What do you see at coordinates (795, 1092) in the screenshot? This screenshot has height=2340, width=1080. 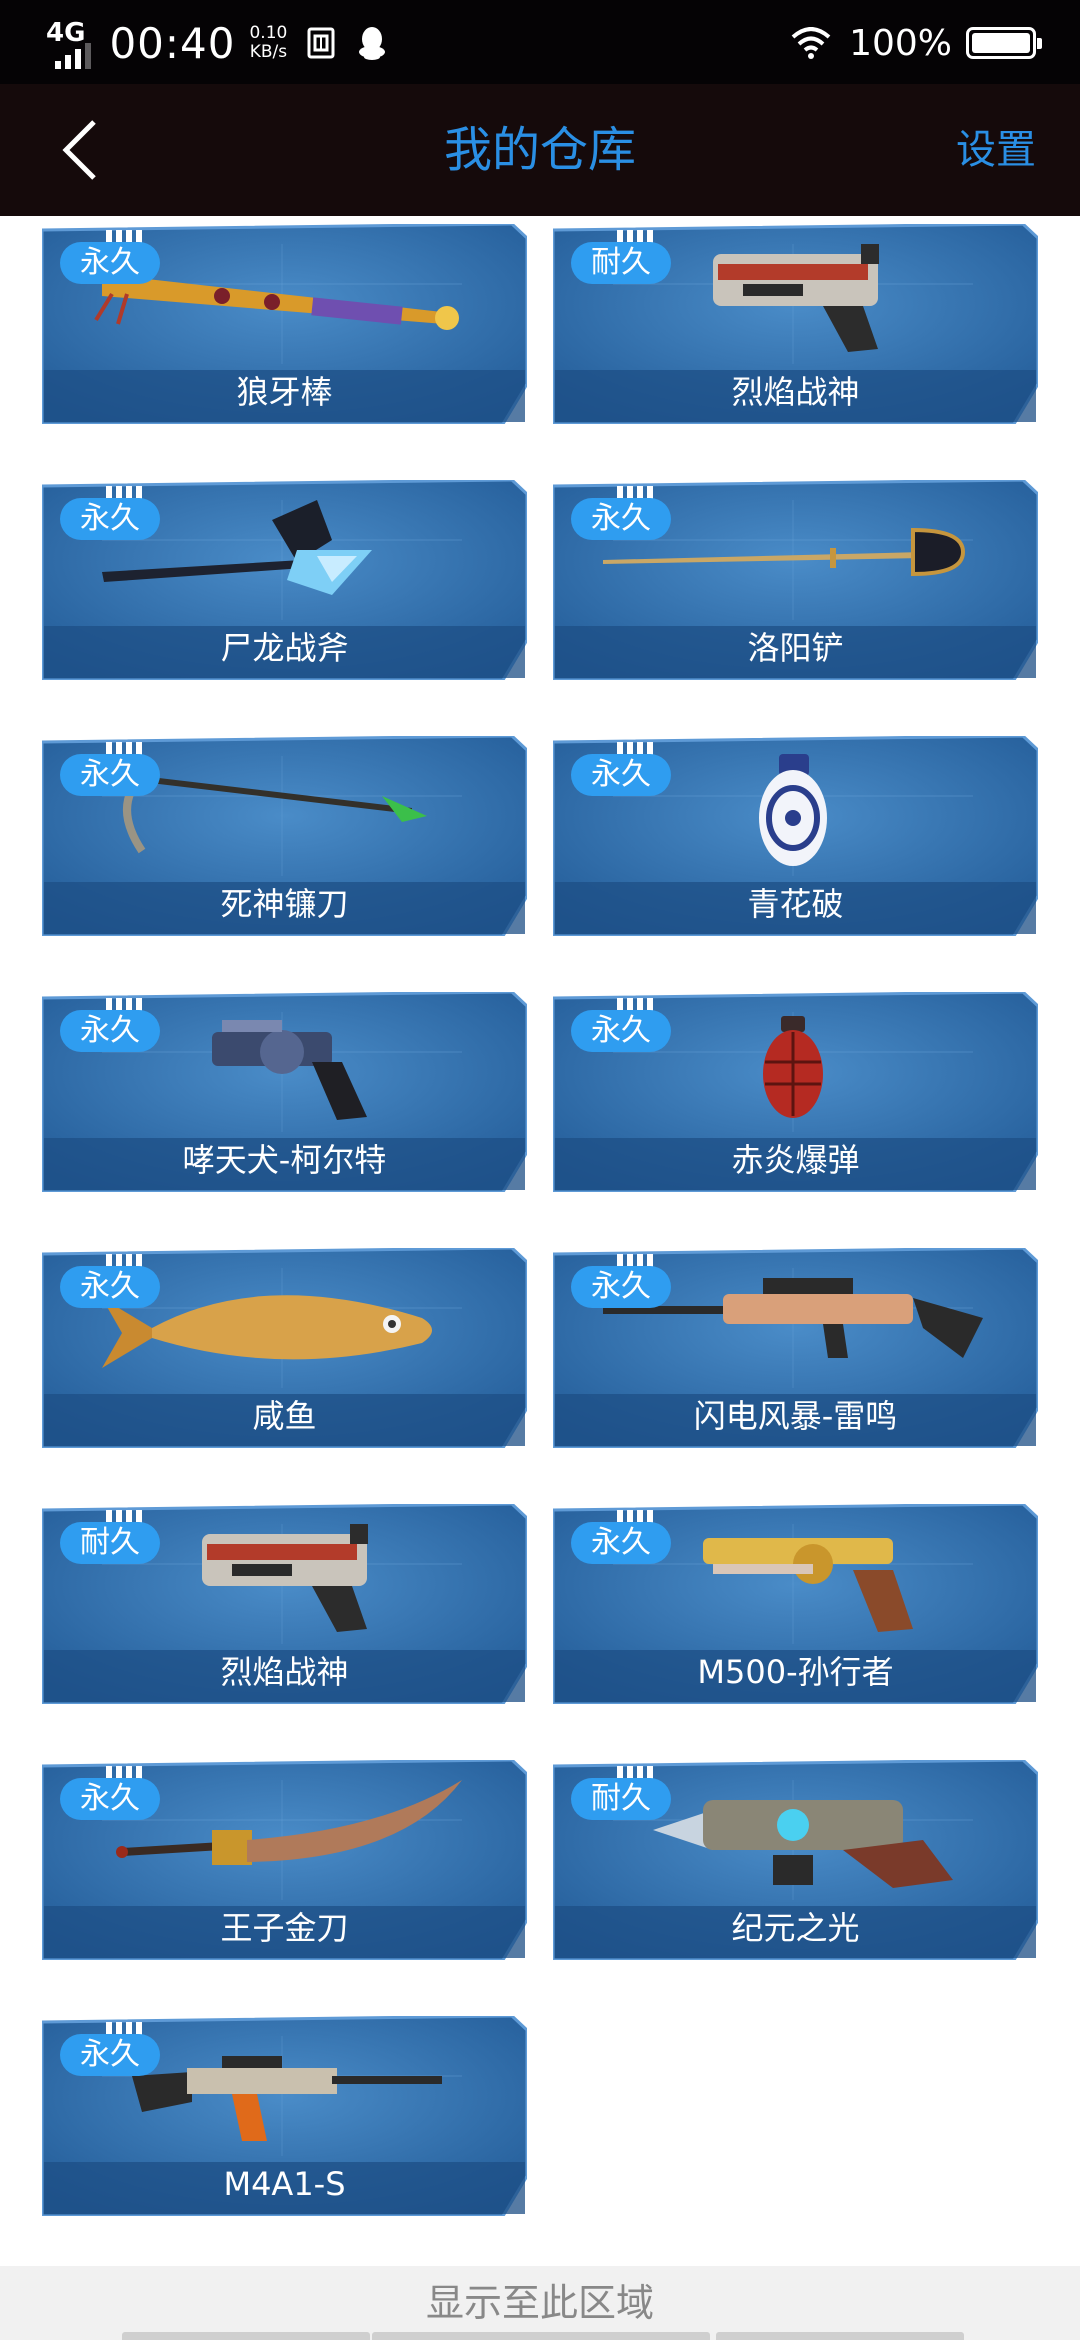 I see `weapon-card: 永久 赤炎爆弹` at bounding box center [795, 1092].